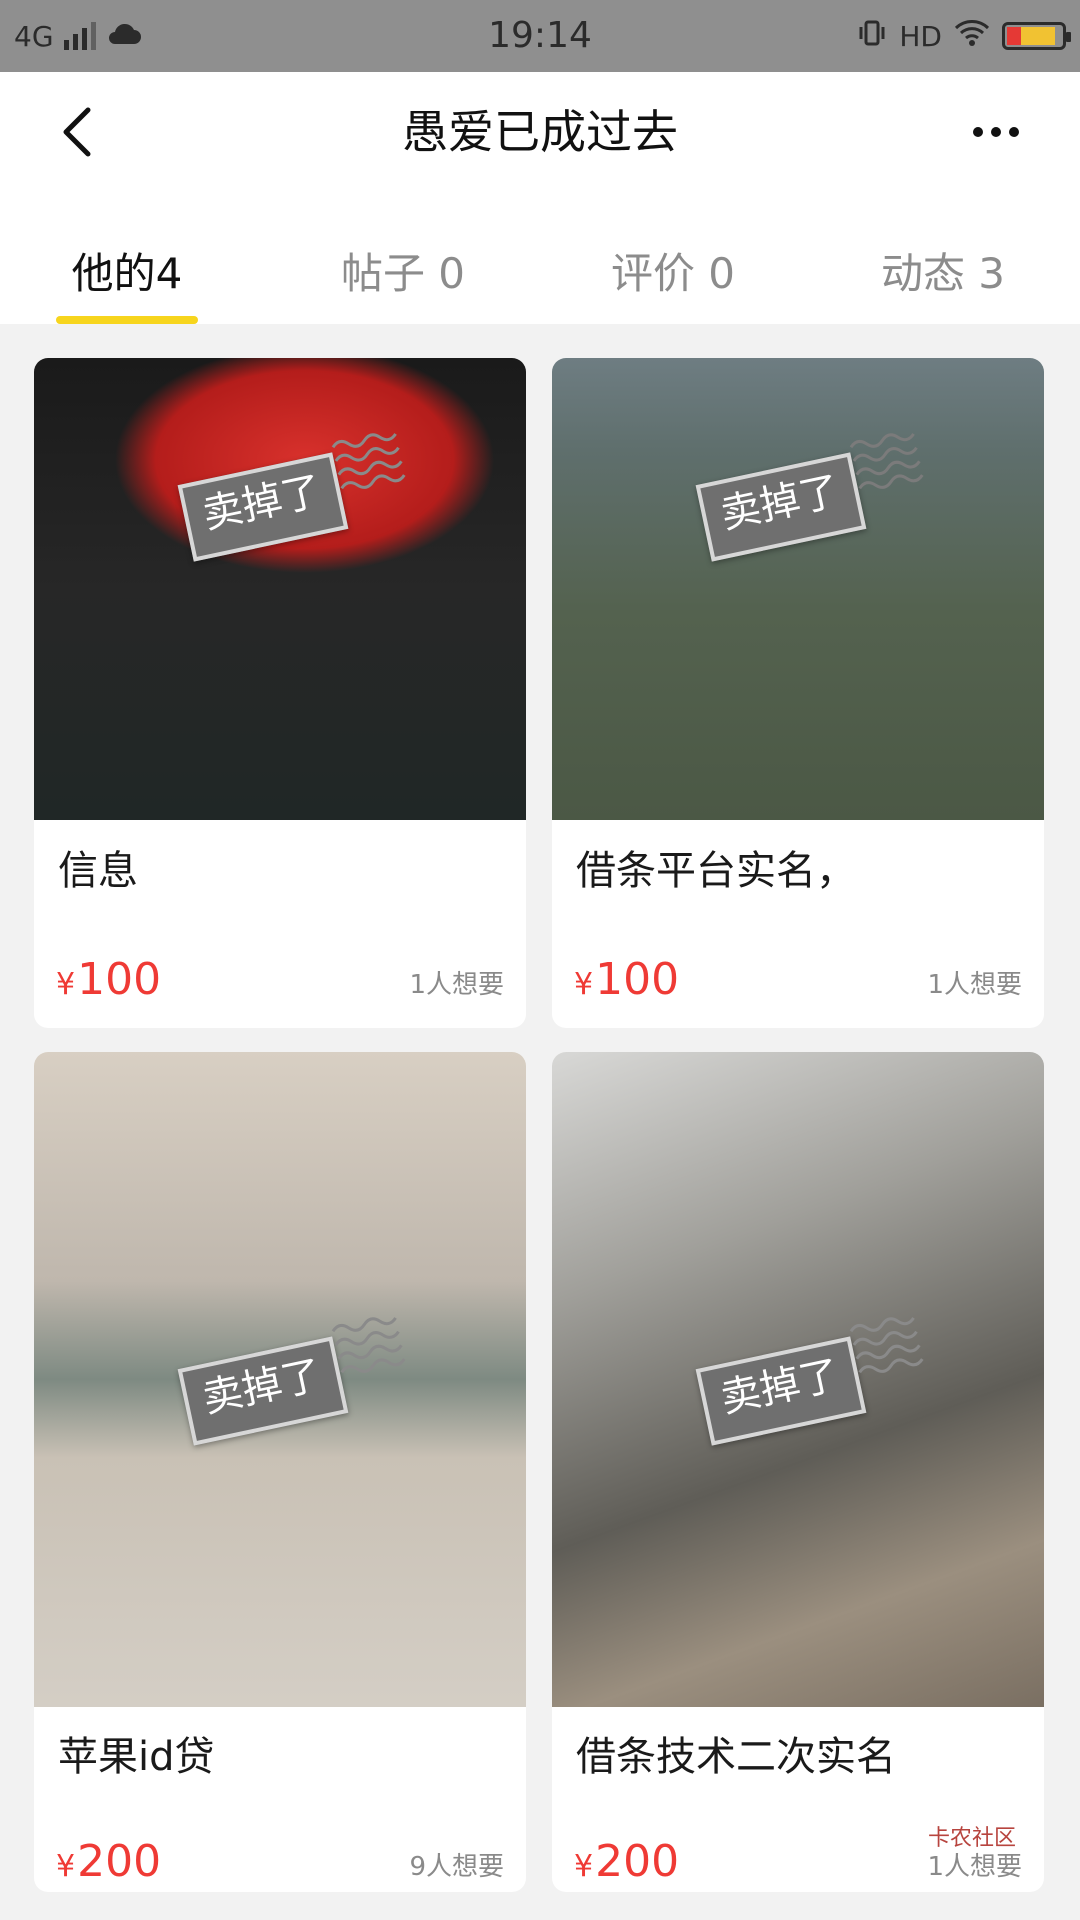 The width and height of the screenshot is (1080, 1920). What do you see at coordinates (127, 320) in the screenshot?
I see `active-tab-indicator` at bounding box center [127, 320].